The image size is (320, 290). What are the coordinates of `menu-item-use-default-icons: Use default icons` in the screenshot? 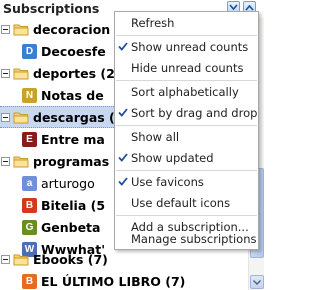 It's located at (186, 203).